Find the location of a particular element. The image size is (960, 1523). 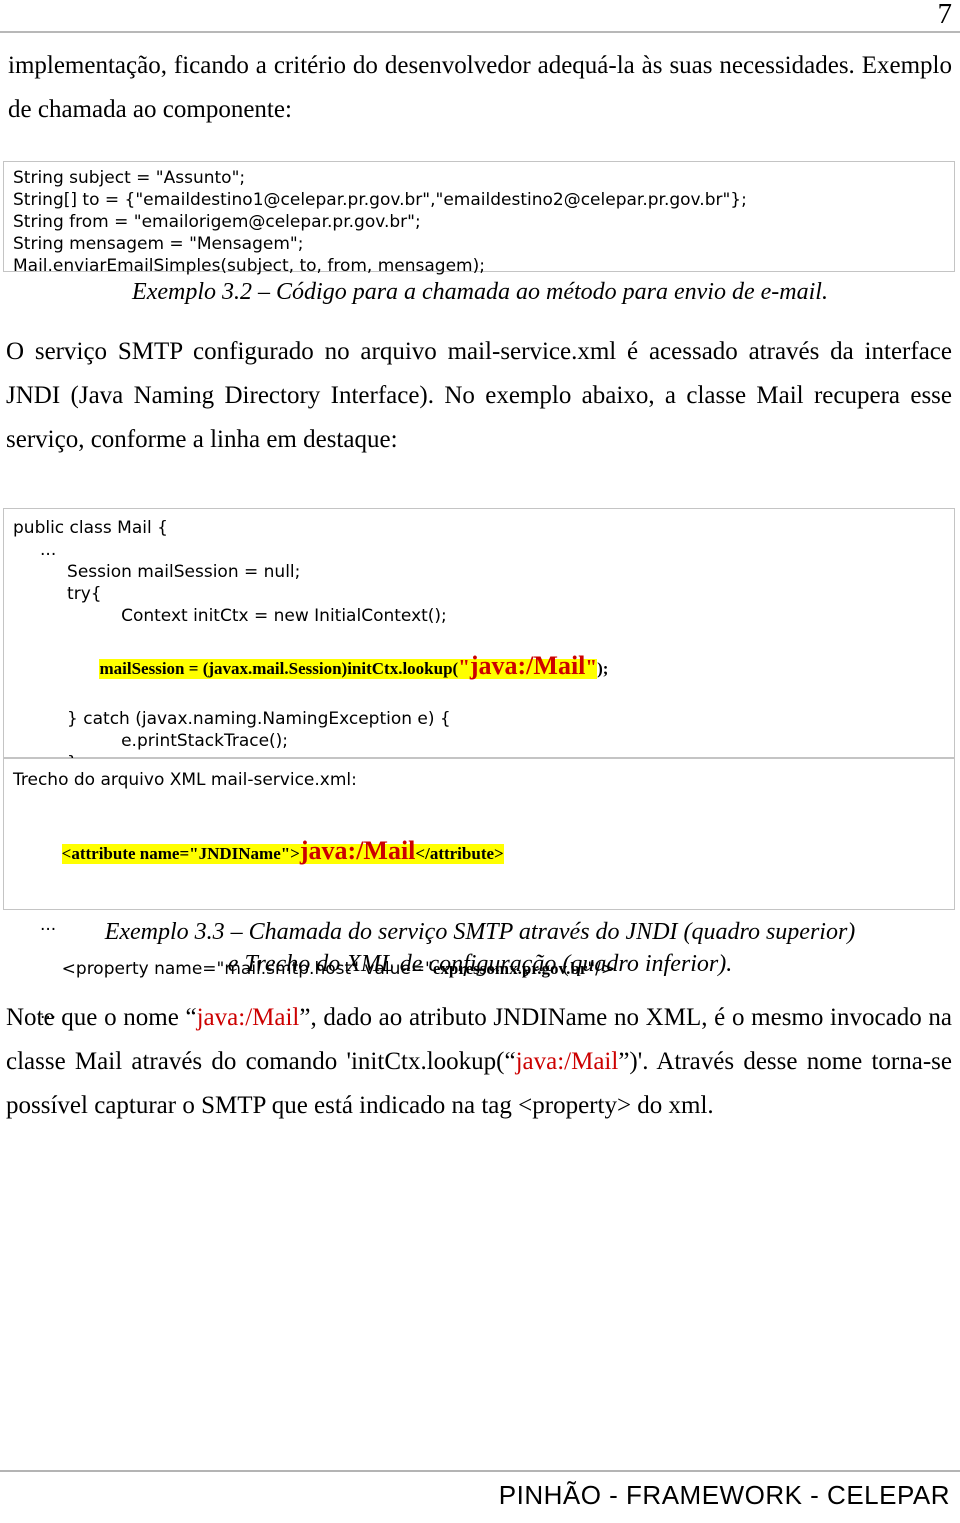

attribute-close-tag: </attribute> is located at coordinates (459, 853).